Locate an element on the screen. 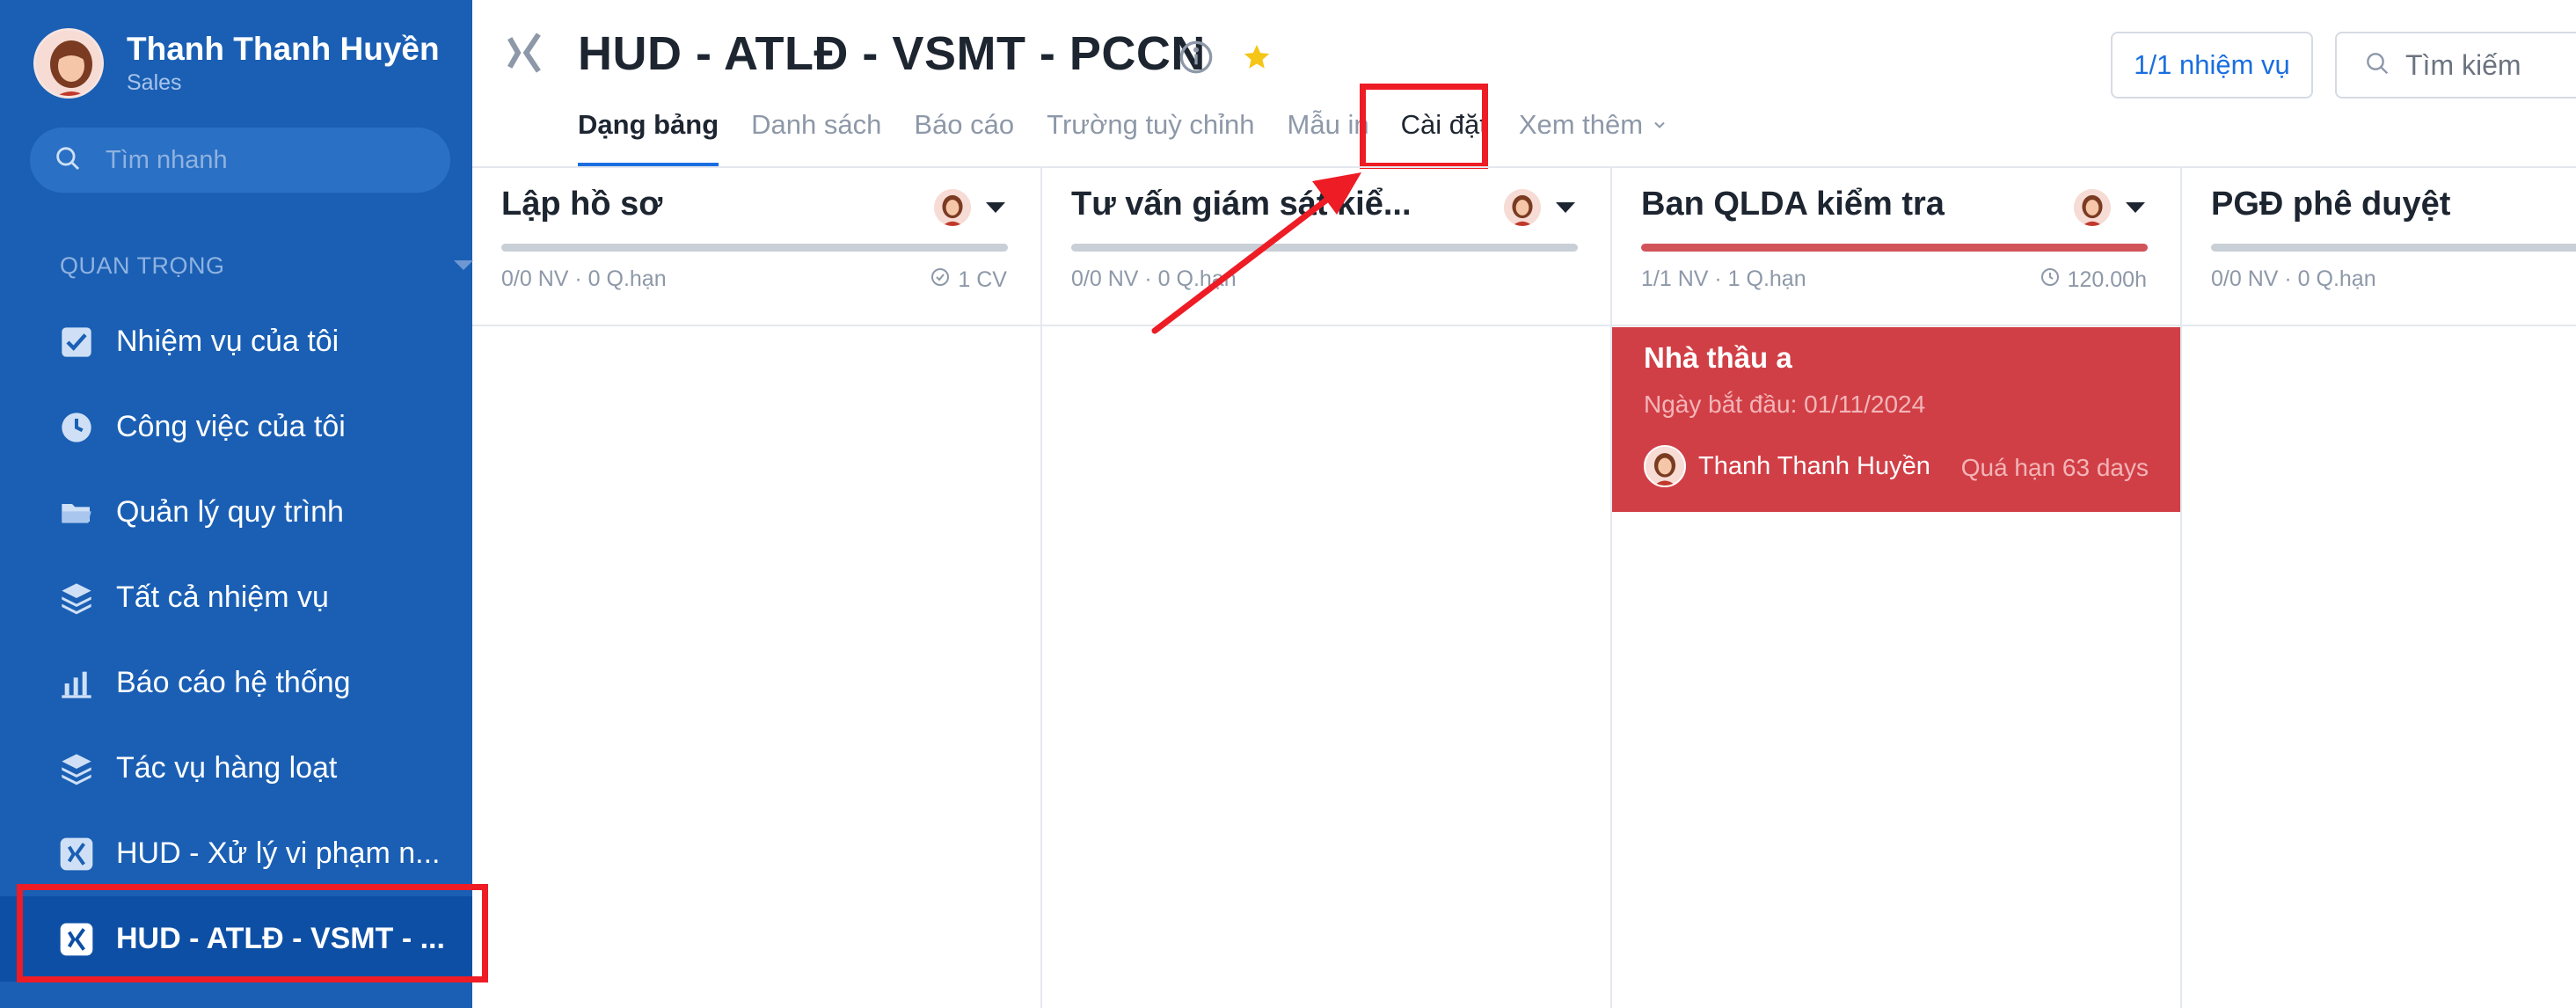 This screenshot has height=1008, width=2576. info-icon is located at coordinates (1196, 59).